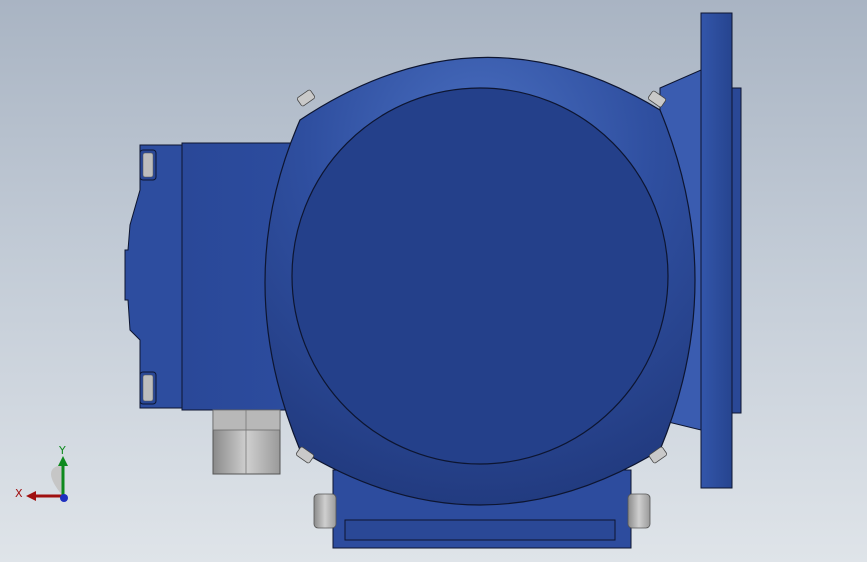  What do you see at coordinates (246, 442) in the screenshot?
I see `drain-plug` at bounding box center [246, 442].